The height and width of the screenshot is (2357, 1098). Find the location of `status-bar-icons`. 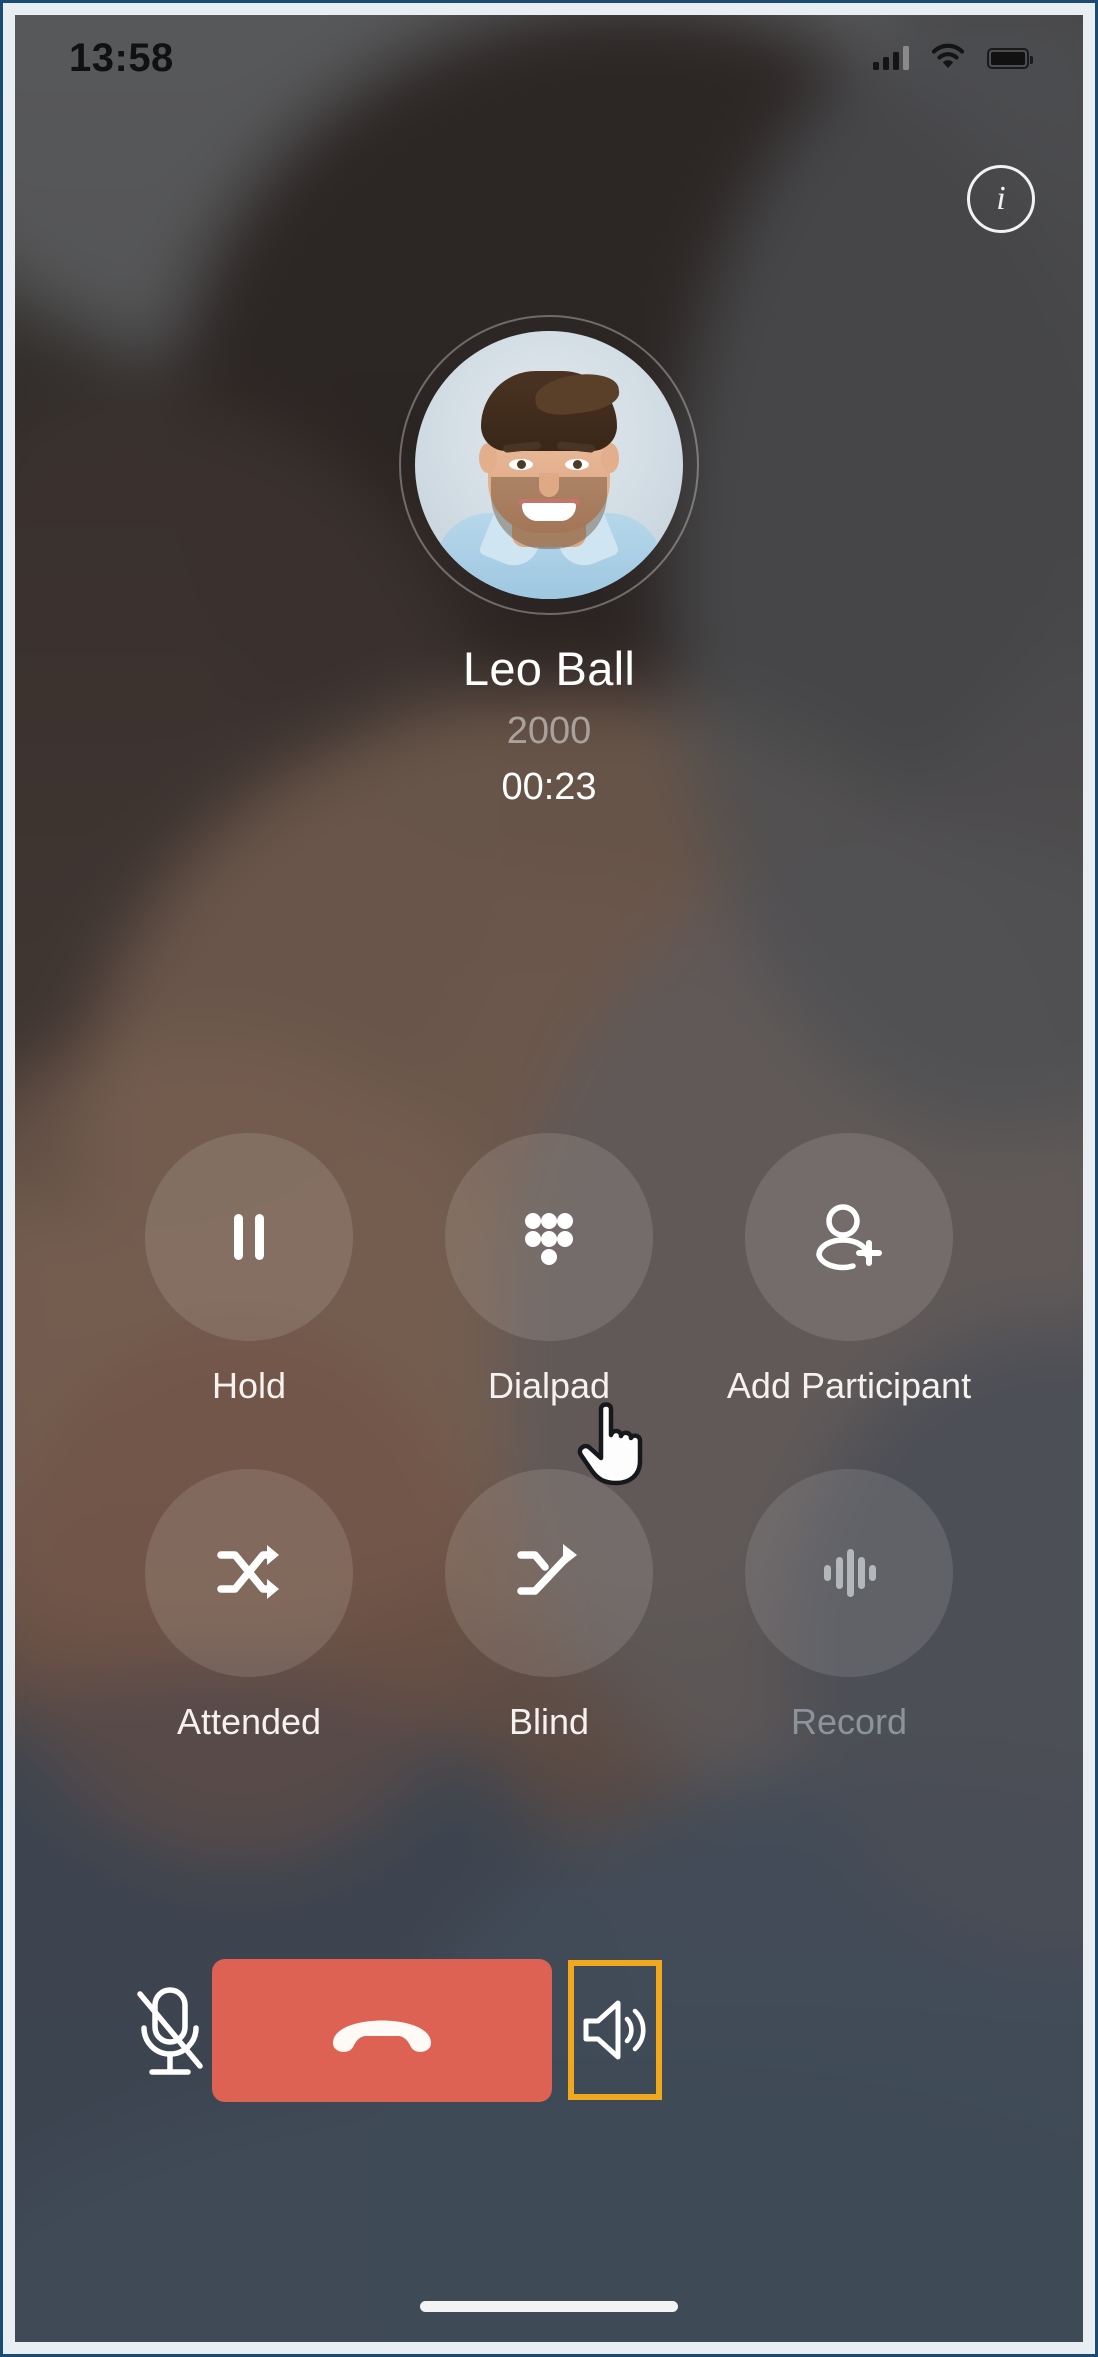

status-bar-icons is located at coordinates (953, 58).